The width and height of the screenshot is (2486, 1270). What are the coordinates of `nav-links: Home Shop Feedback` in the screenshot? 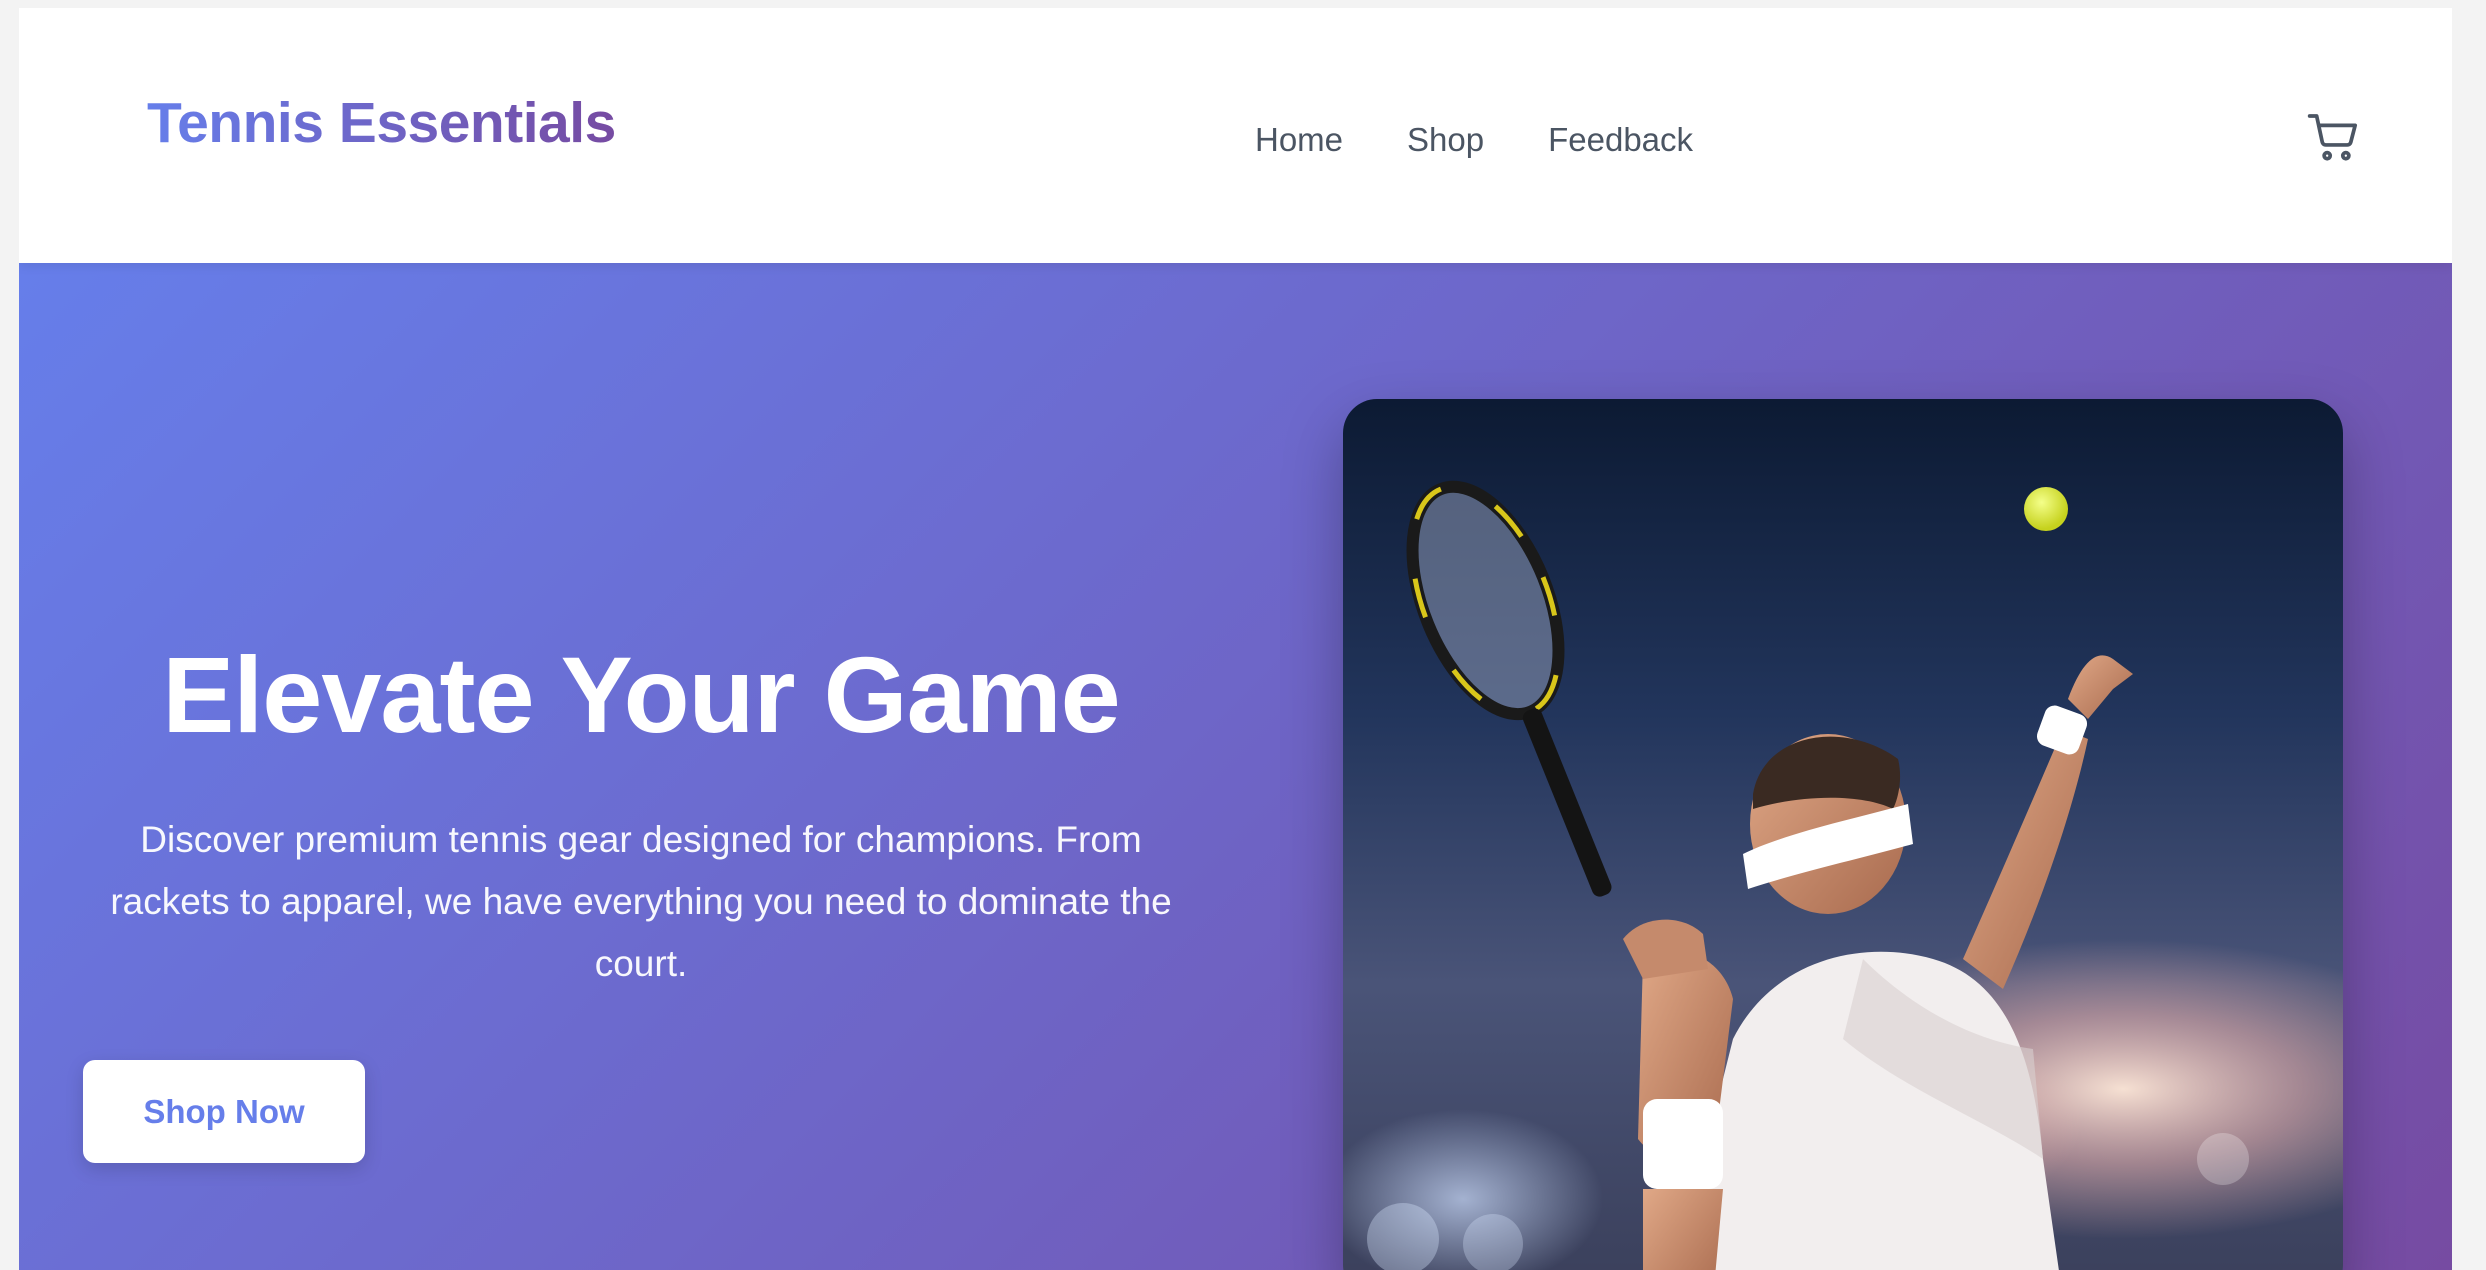 It's located at (1474, 140).